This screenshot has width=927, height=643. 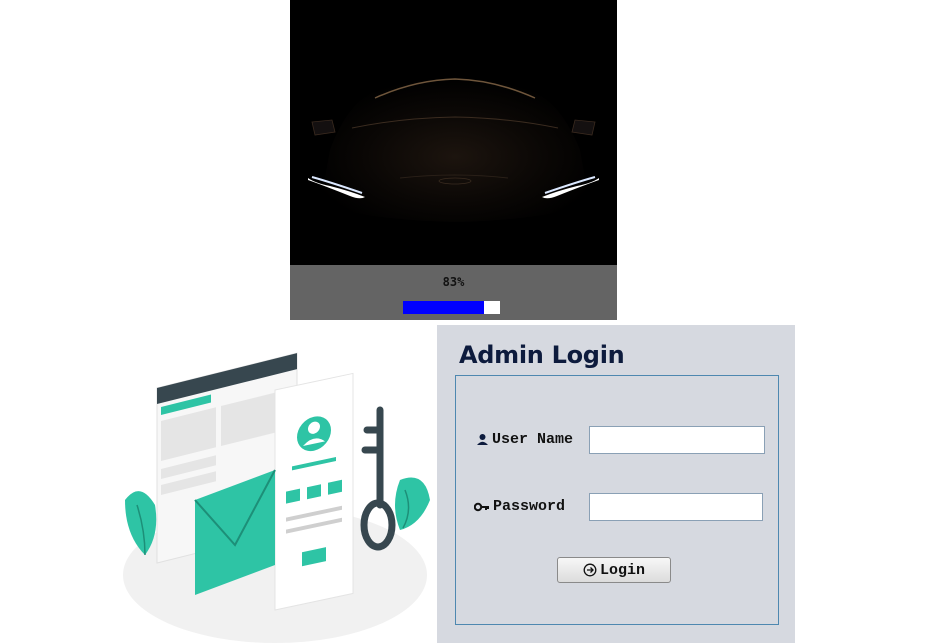 I want to click on login-form: User Name Password Login, so click(x=617, y=500).